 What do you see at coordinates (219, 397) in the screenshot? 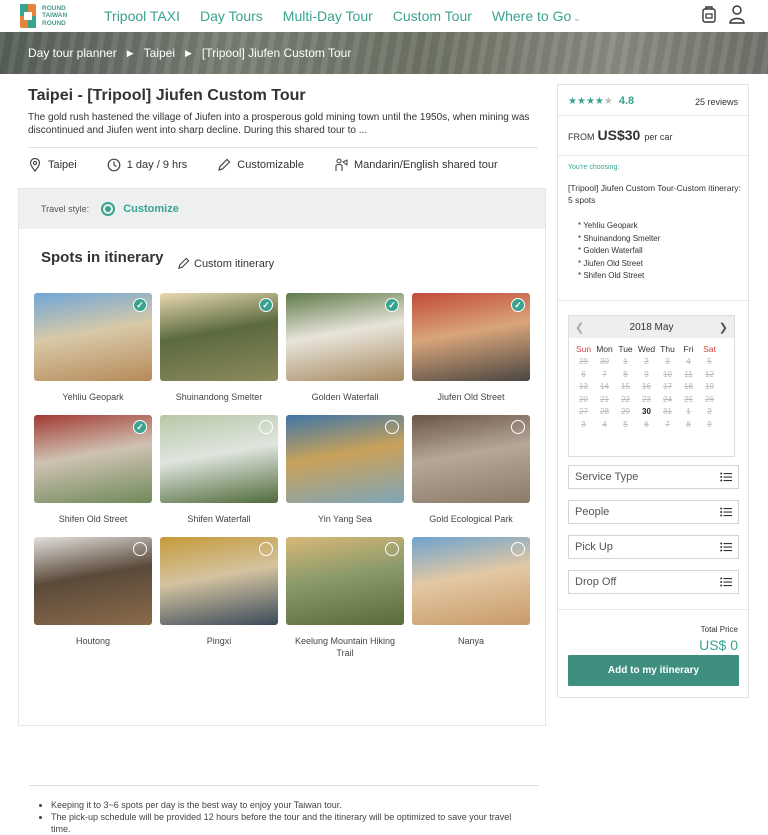
I see `spot-name: Shuinandong Smelter` at bounding box center [219, 397].